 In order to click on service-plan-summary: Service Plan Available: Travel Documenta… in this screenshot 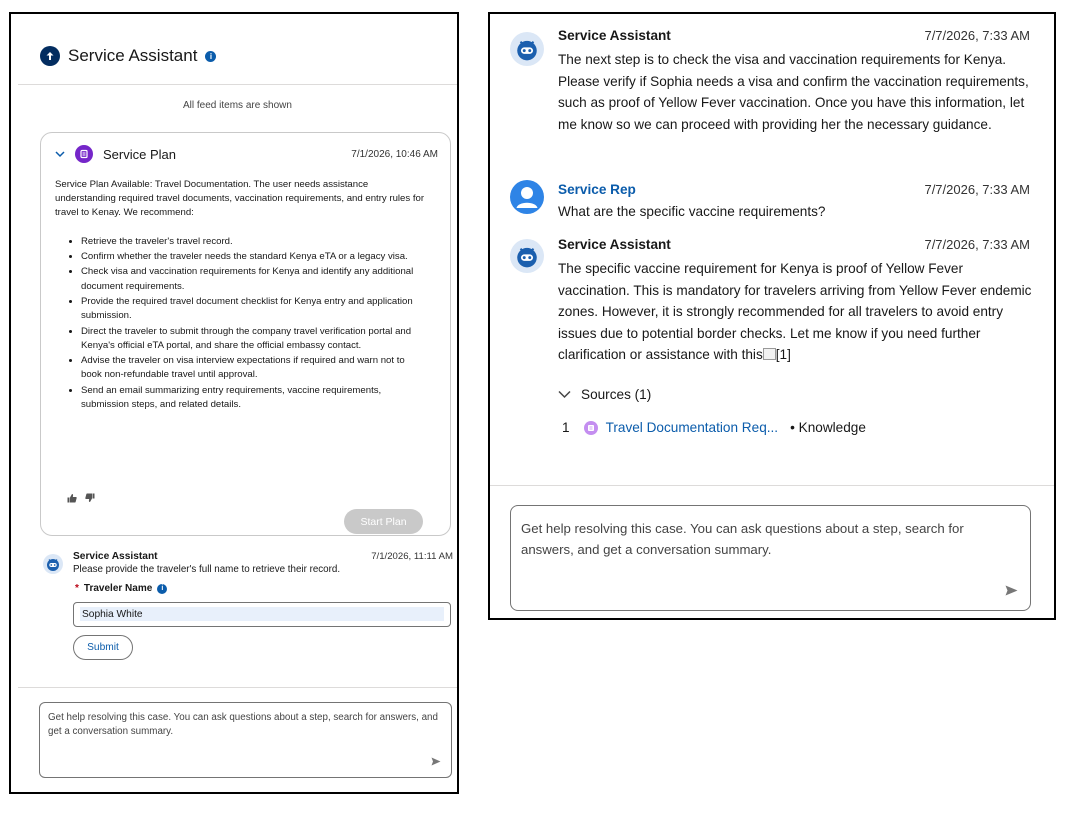, I will do `click(240, 199)`.